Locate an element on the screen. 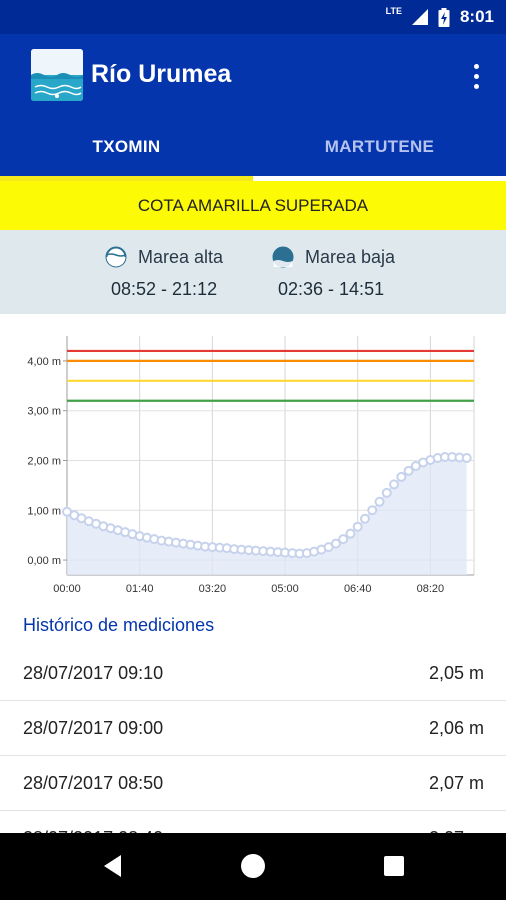 Image resolution: width=506 pixels, height=900 pixels. history-value: 2,06 m is located at coordinates (456, 728).